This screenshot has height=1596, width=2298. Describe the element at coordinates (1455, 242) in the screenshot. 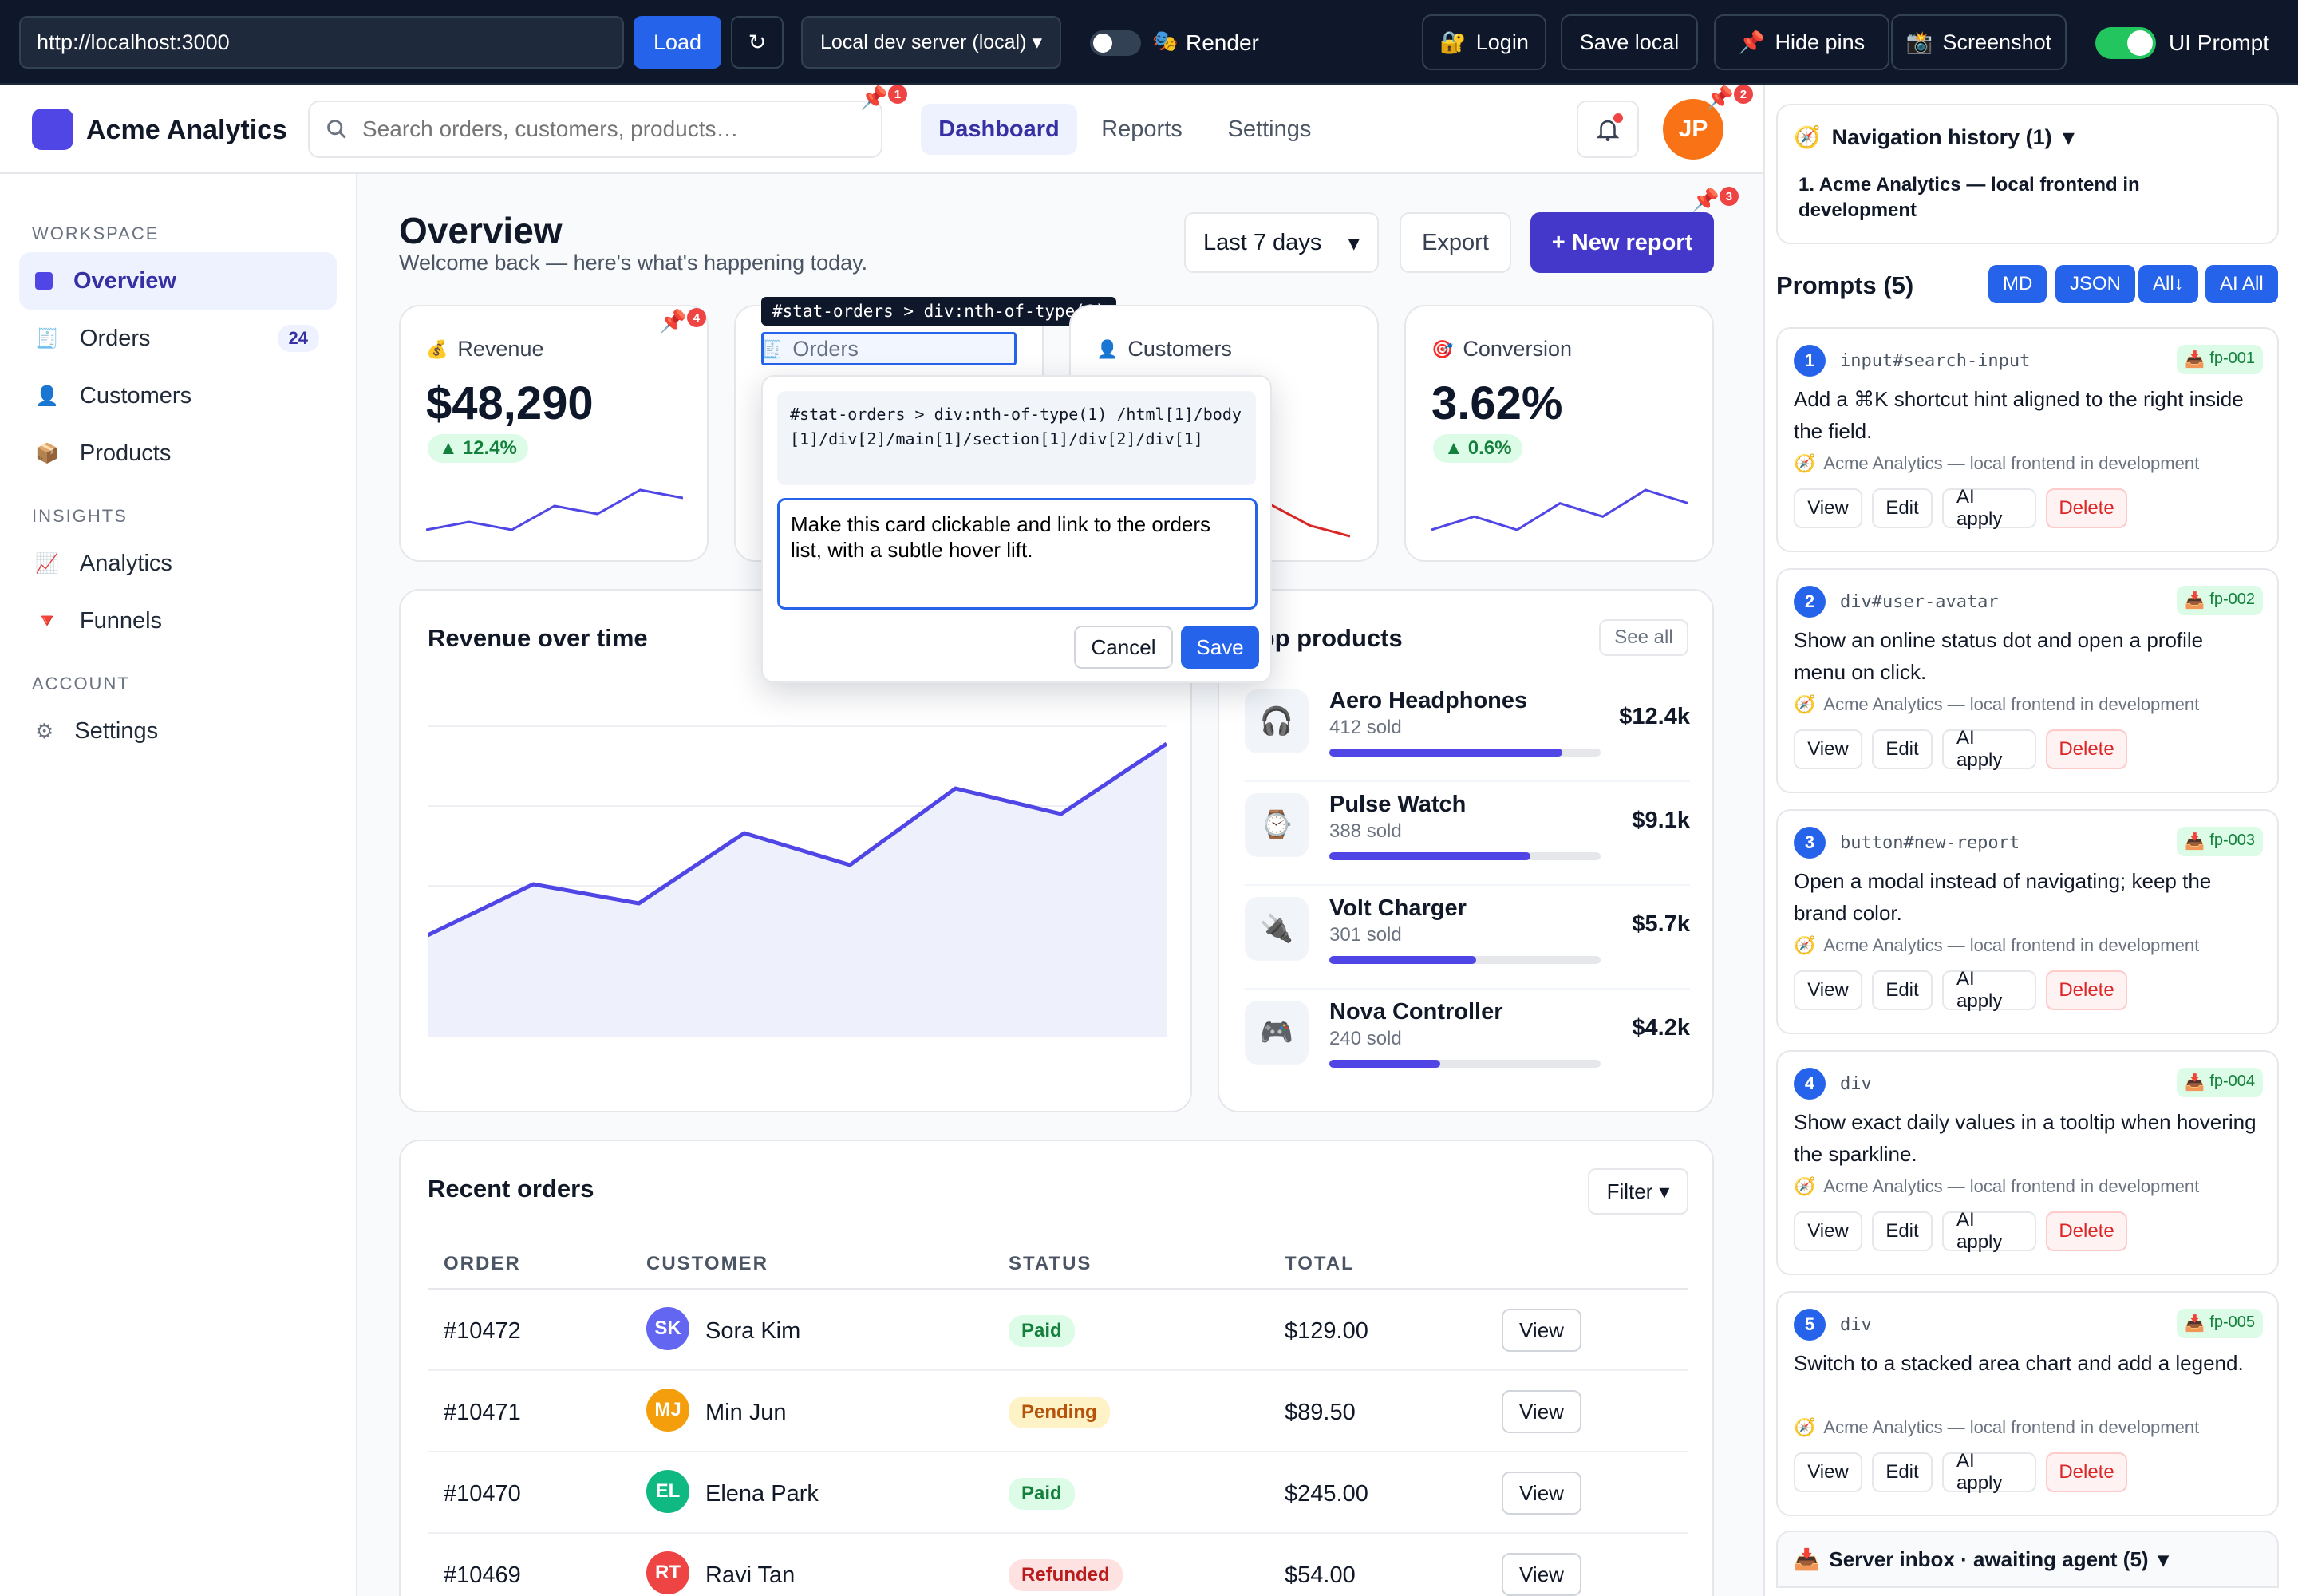

I see `export-button: Export` at that location.